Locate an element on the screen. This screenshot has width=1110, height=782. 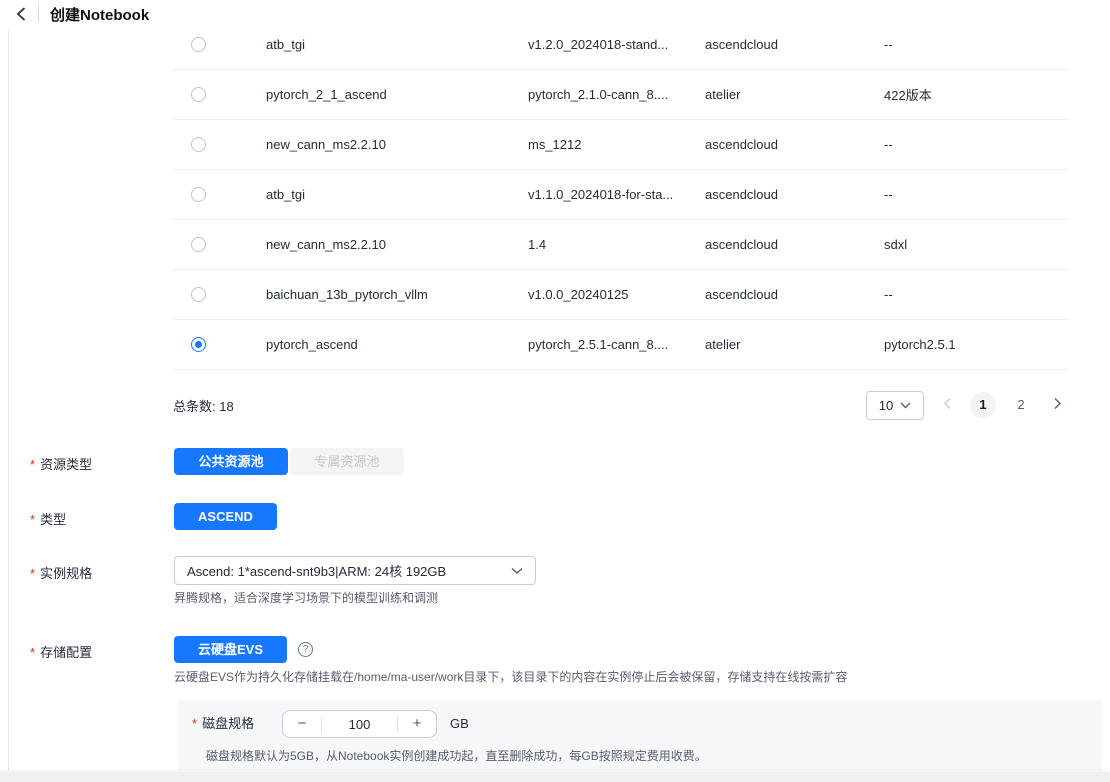
back-icon is located at coordinates (22, 14).